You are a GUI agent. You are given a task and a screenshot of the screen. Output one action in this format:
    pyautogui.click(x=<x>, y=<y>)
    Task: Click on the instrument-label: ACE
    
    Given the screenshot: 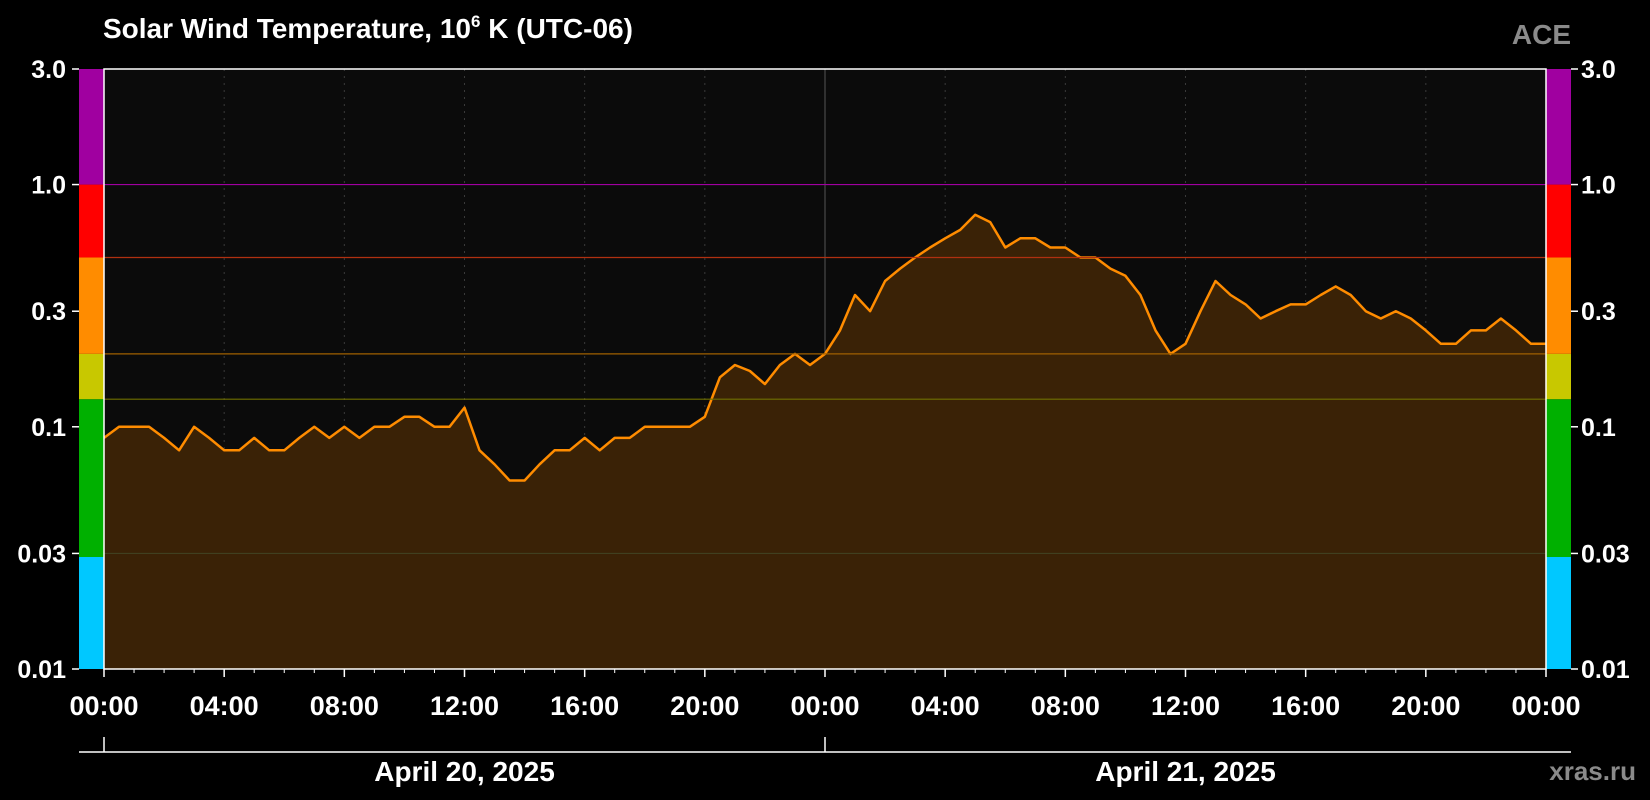 What is the action you would take?
    pyautogui.click(x=1541, y=34)
    